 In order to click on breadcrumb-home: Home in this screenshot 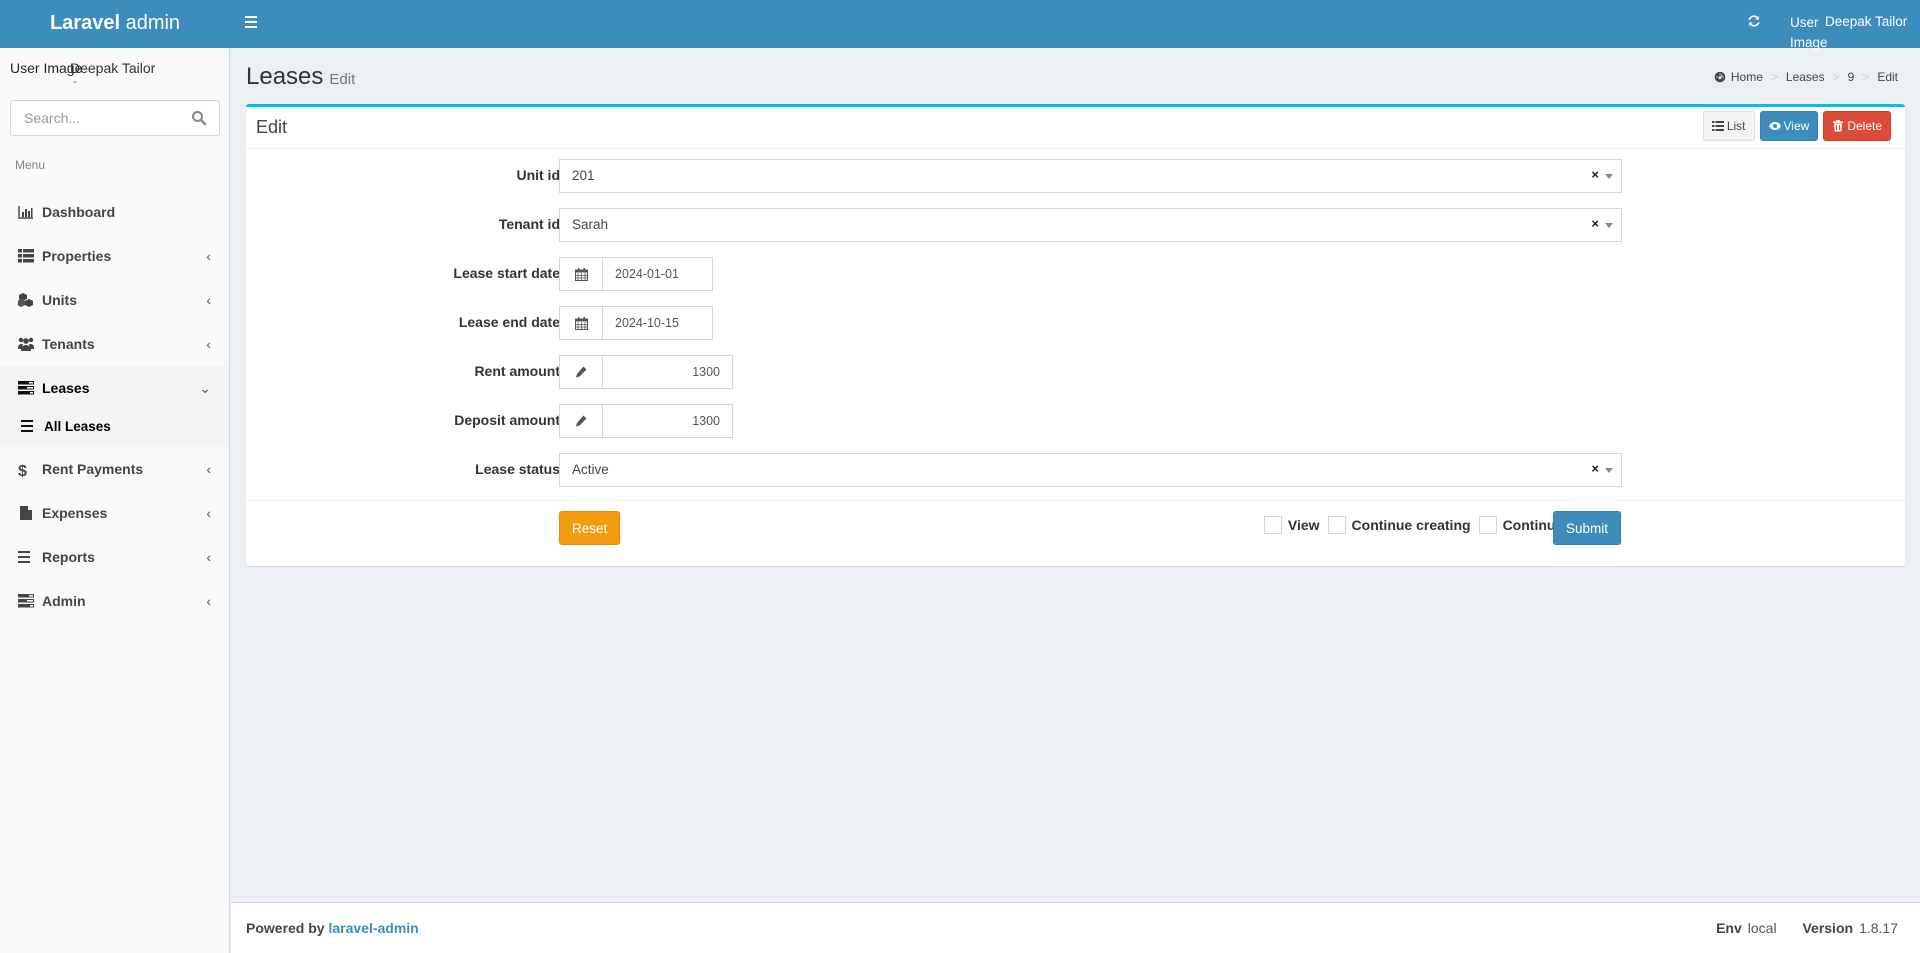, I will do `click(1738, 77)`.